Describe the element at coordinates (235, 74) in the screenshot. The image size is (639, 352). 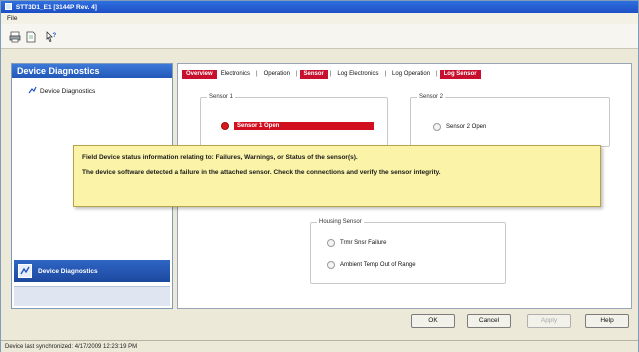
I see `tab-electronics: Electronics` at that location.